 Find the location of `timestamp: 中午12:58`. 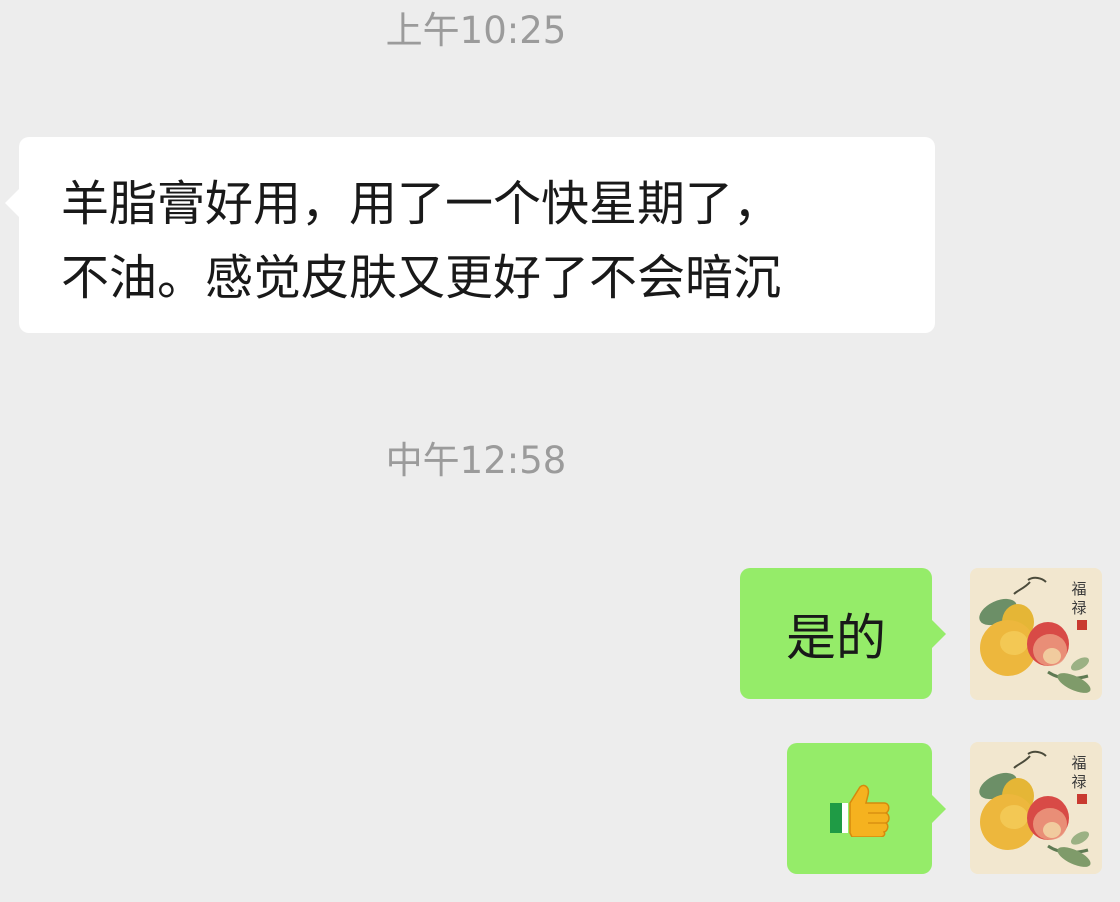

timestamp: 中午12:58 is located at coordinates (476, 460).